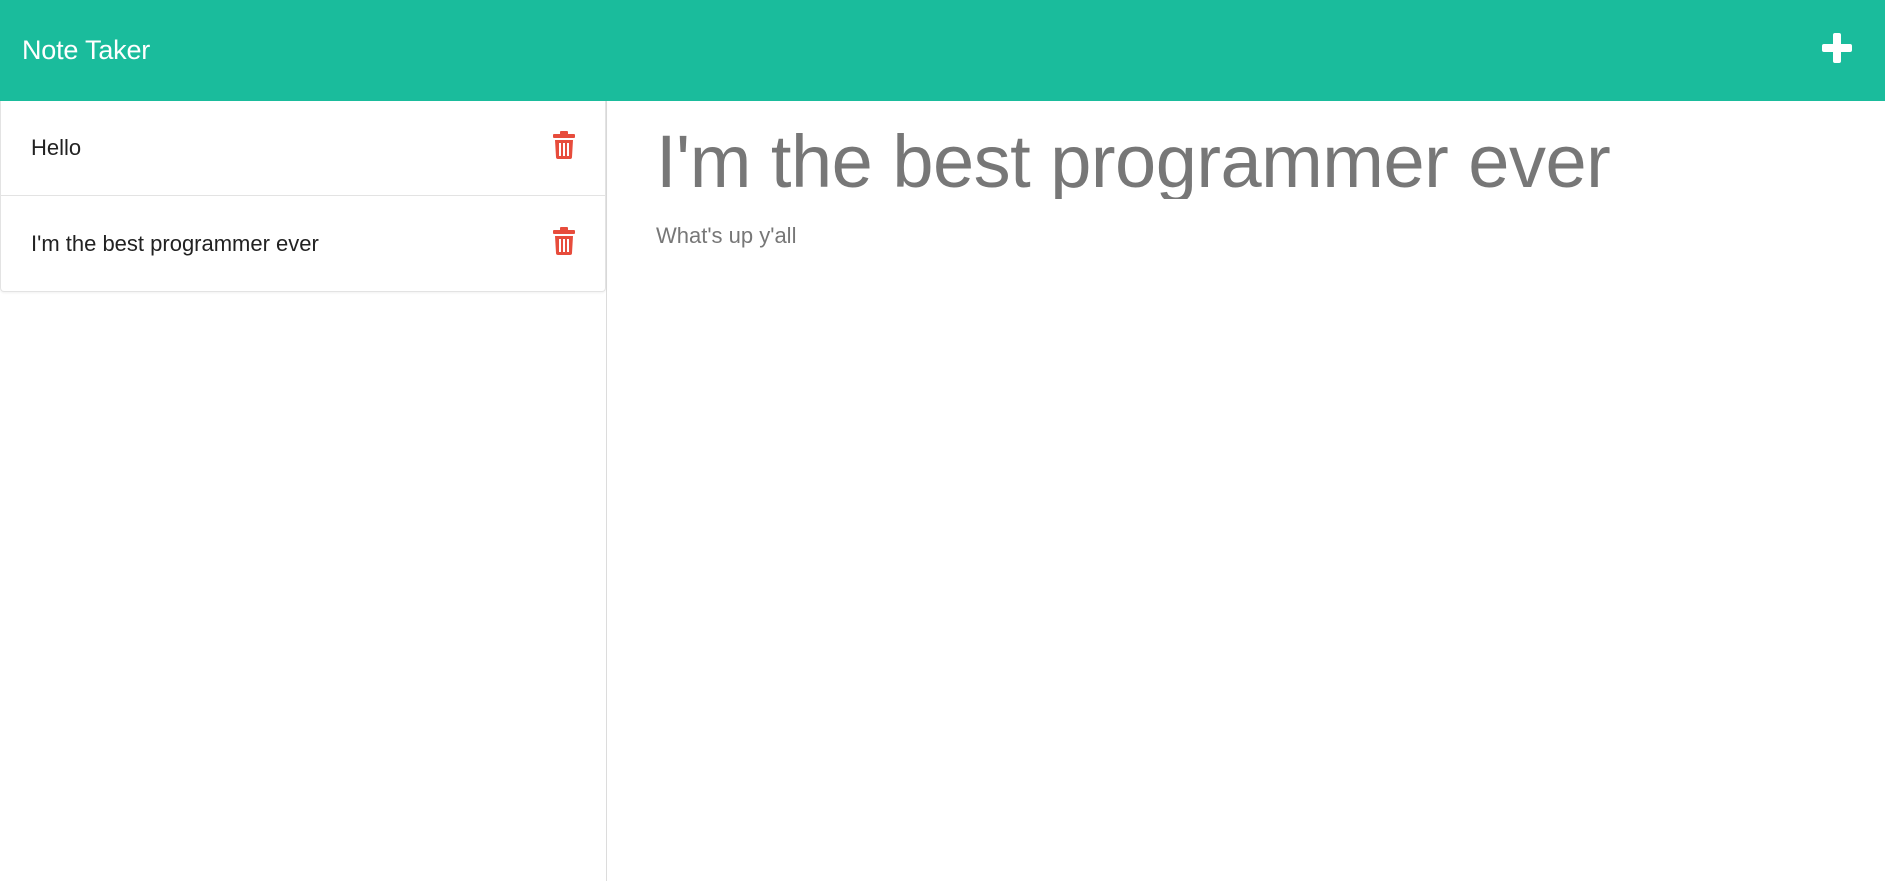  I want to click on note-text-area: What's up y'all, so click(1246, 236).